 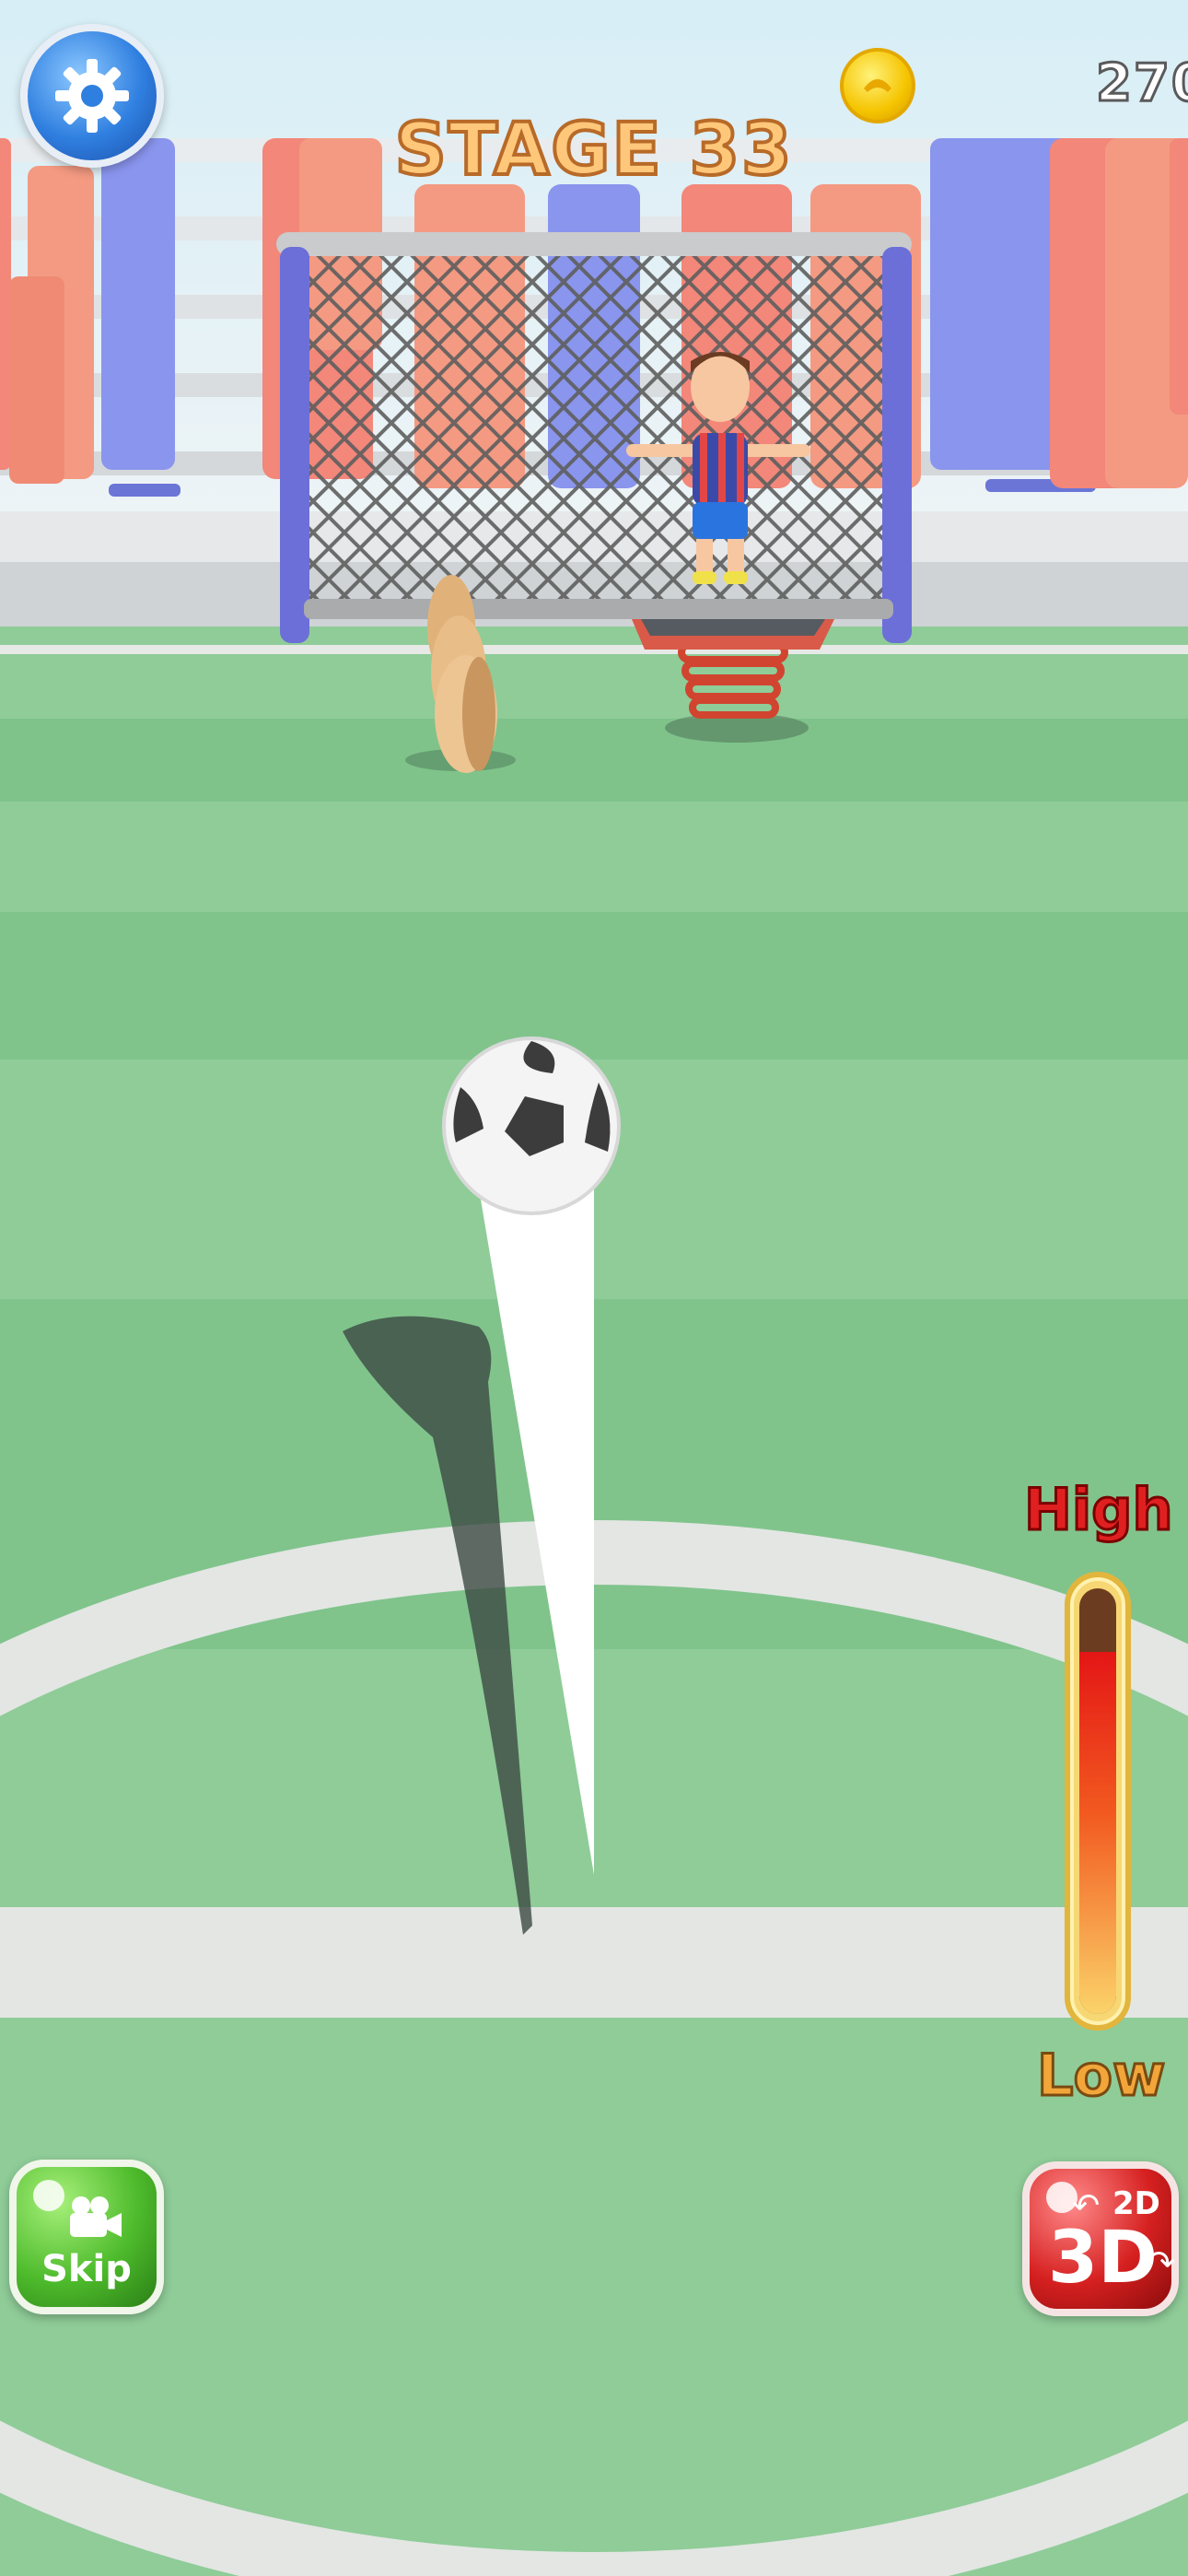 I want to click on skip-label: Skip, so click(x=86, y=2269).